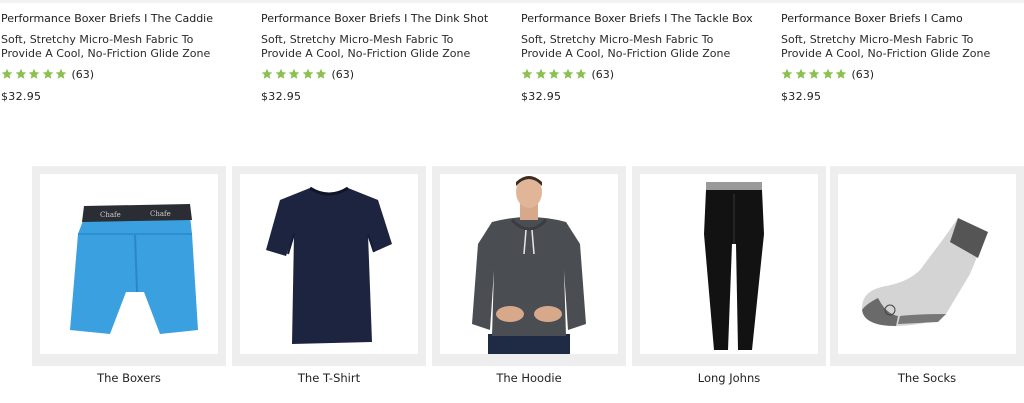 This screenshot has height=403, width=1024. Describe the element at coordinates (329, 378) in the screenshot. I see `category-label: The T-Shirt` at that location.